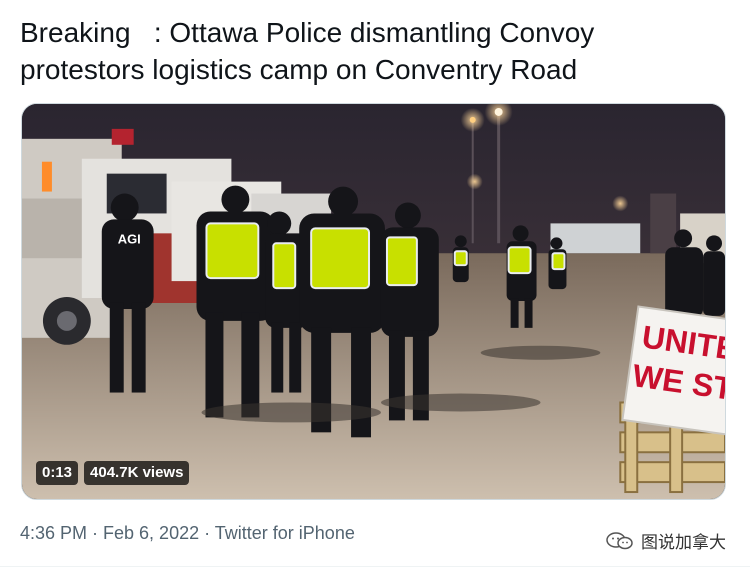 This screenshot has height=574, width=750. I want to click on tweet-source: Twitter for iPhone, so click(285, 533).